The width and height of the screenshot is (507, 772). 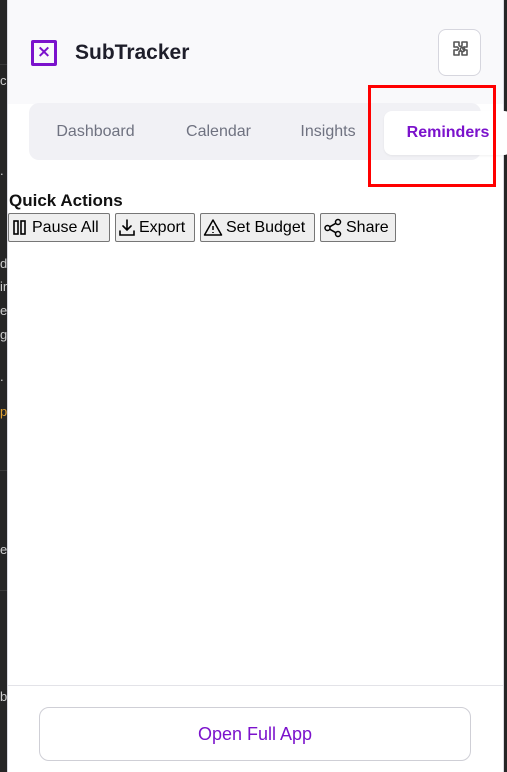 I want to click on download-icon, so click(x=127, y=228).